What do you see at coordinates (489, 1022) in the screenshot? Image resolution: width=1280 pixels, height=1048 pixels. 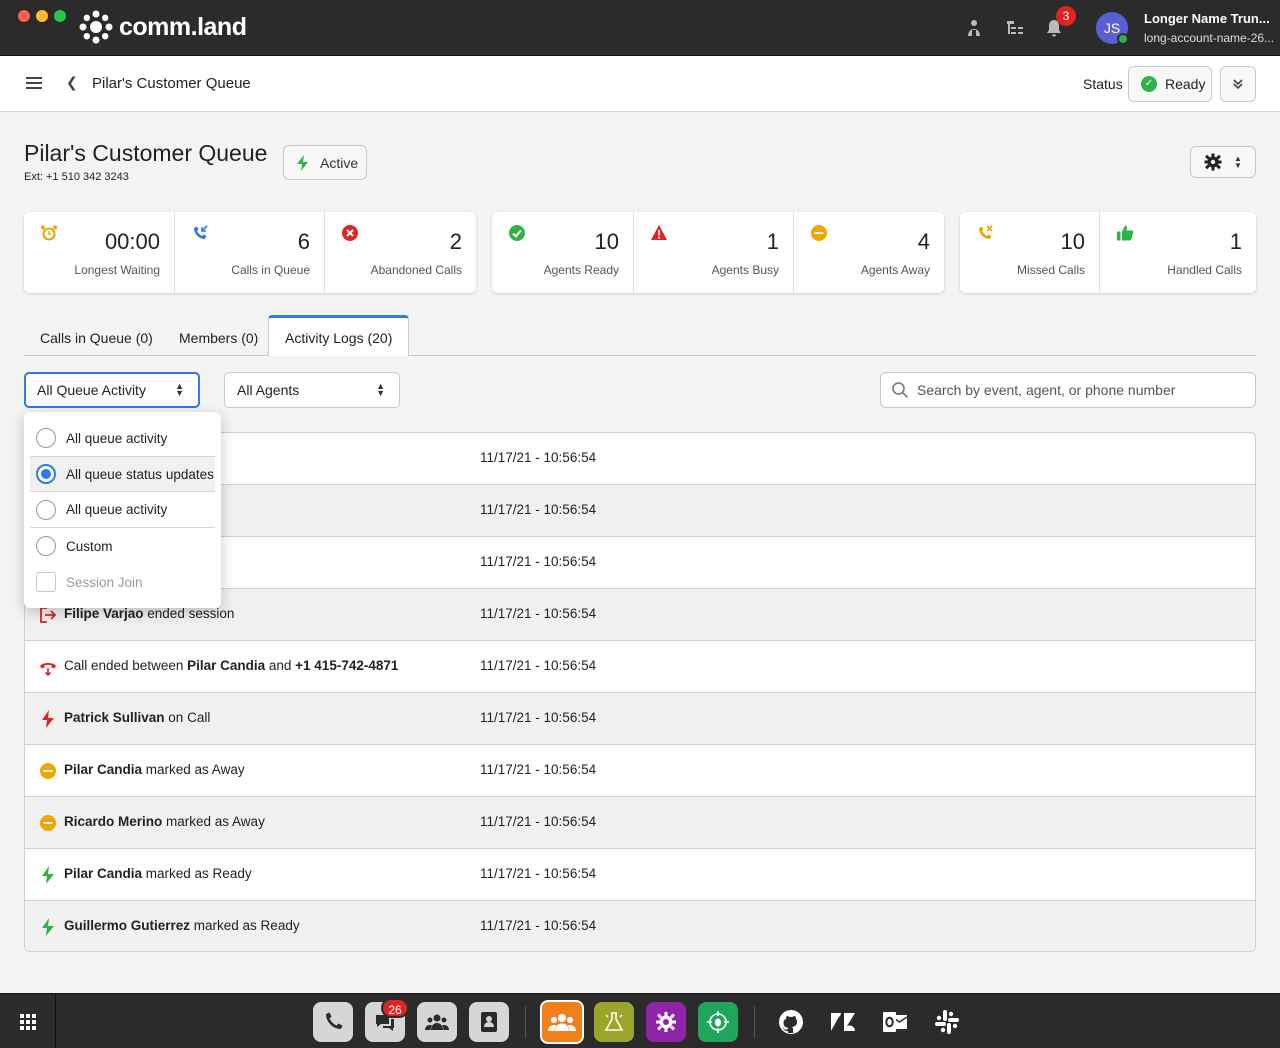 I see `contacts-app-icon` at bounding box center [489, 1022].